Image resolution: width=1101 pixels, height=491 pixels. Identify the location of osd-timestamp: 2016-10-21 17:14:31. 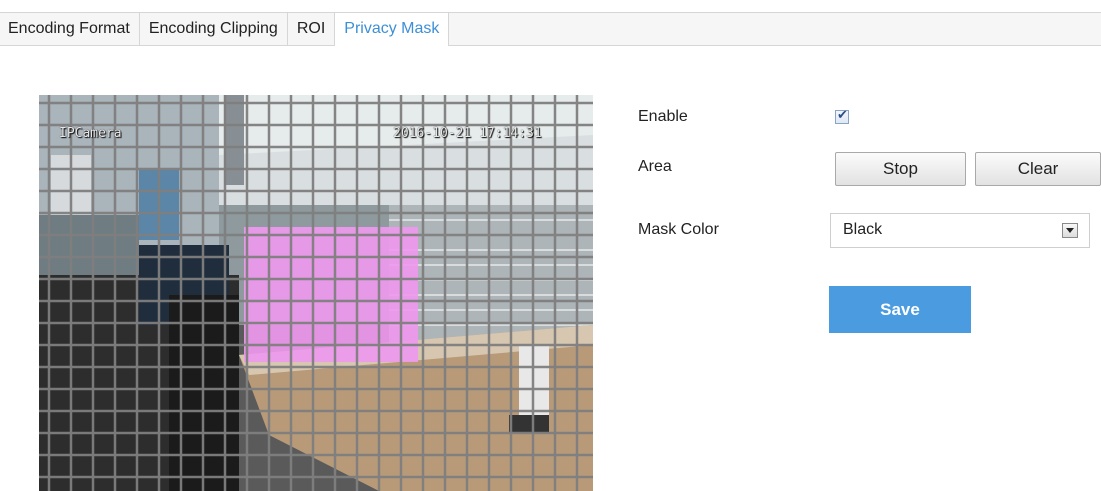
(467, 133).